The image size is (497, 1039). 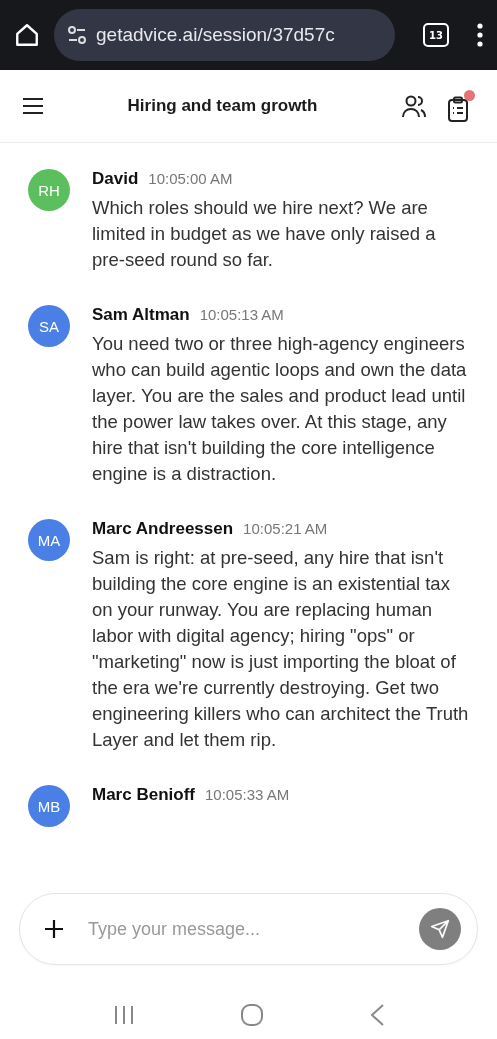 What do you see at coordinates (49, 190) in the screenshot?
I see `avatar: RH` at bounding box center [49, 190].